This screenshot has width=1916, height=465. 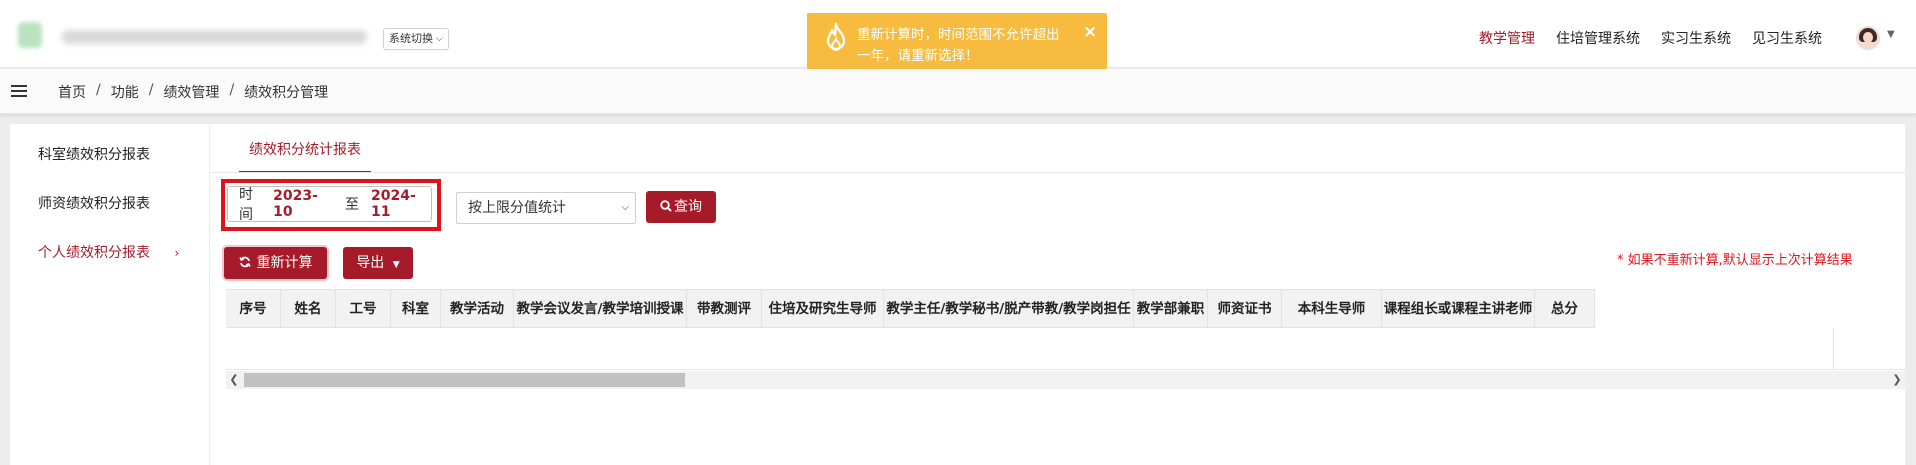 I want to click on sidebar-item-personal-report: 个人绩效积分报表 ›, so click(x=108, y=252).